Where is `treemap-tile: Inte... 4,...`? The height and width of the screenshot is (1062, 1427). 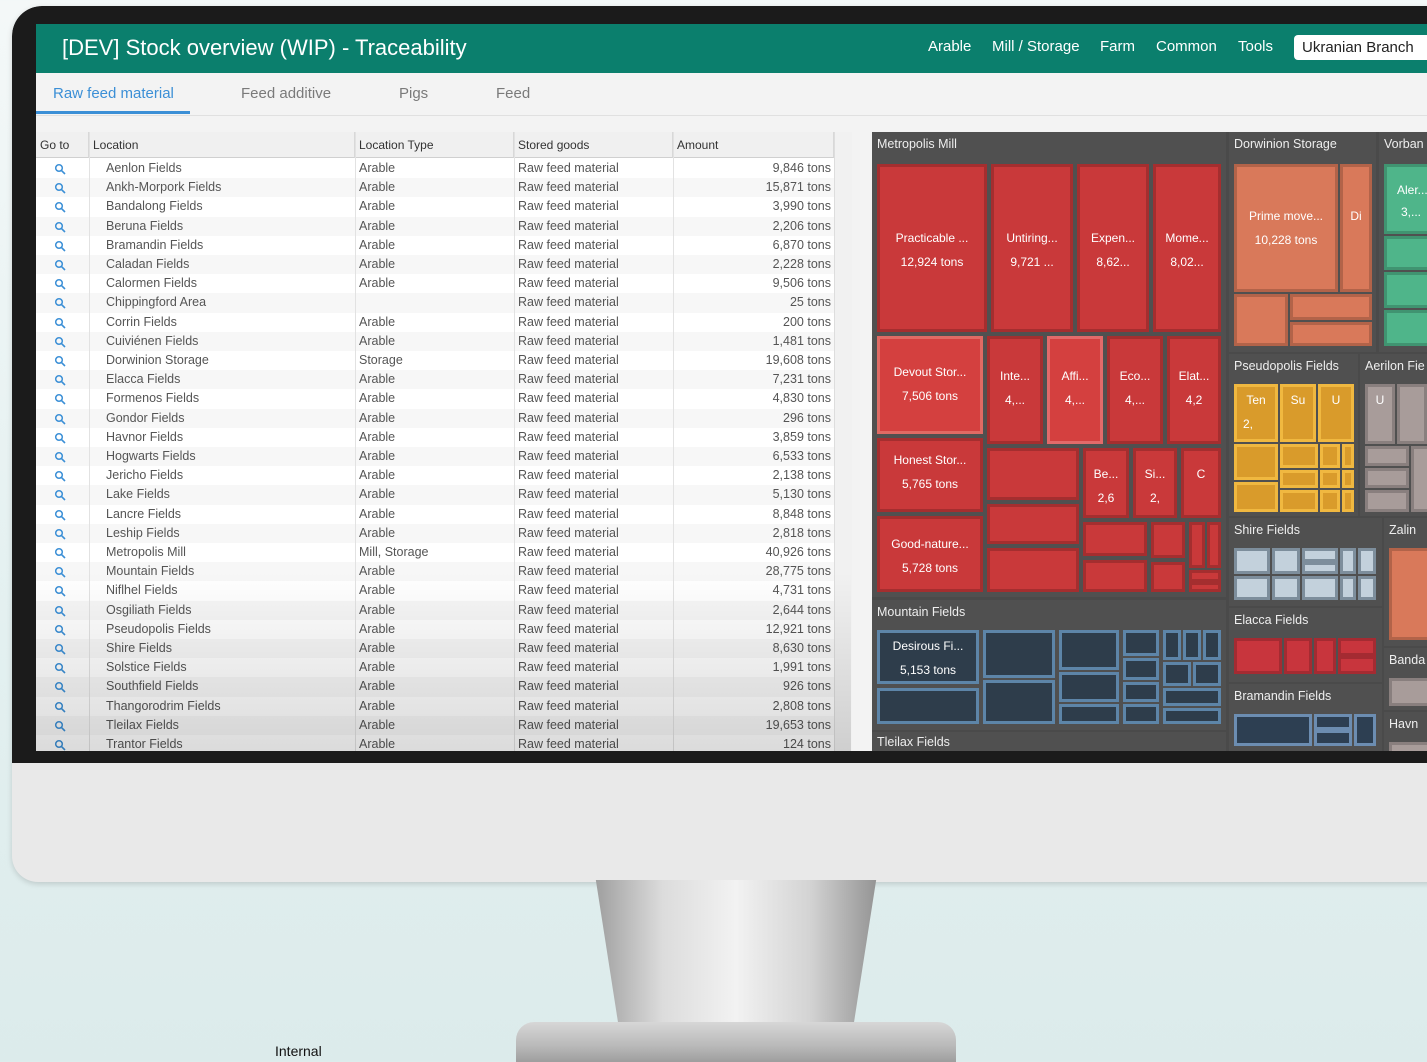 treemap-tile: Inte... 4,... is located at coordinates (1015, 390).